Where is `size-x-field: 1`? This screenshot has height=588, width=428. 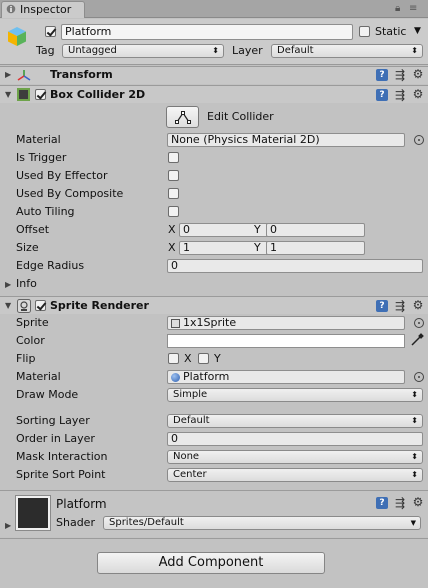
size-x-field: 1 is located at coordinates (228, 248).